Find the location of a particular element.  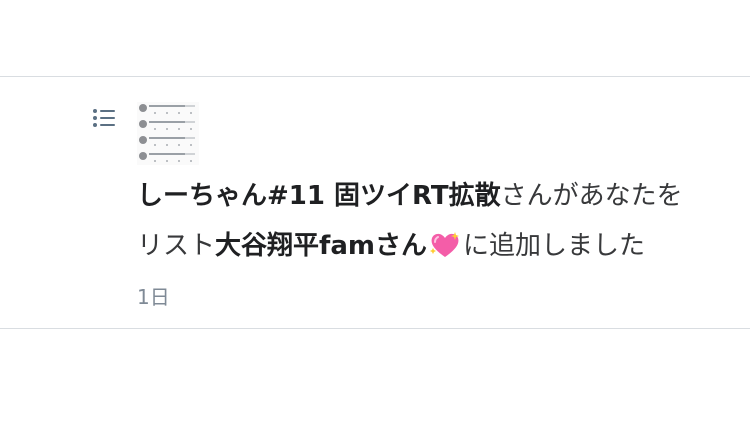

message-text: さんがあなたを is located at coordinates (591, 196).